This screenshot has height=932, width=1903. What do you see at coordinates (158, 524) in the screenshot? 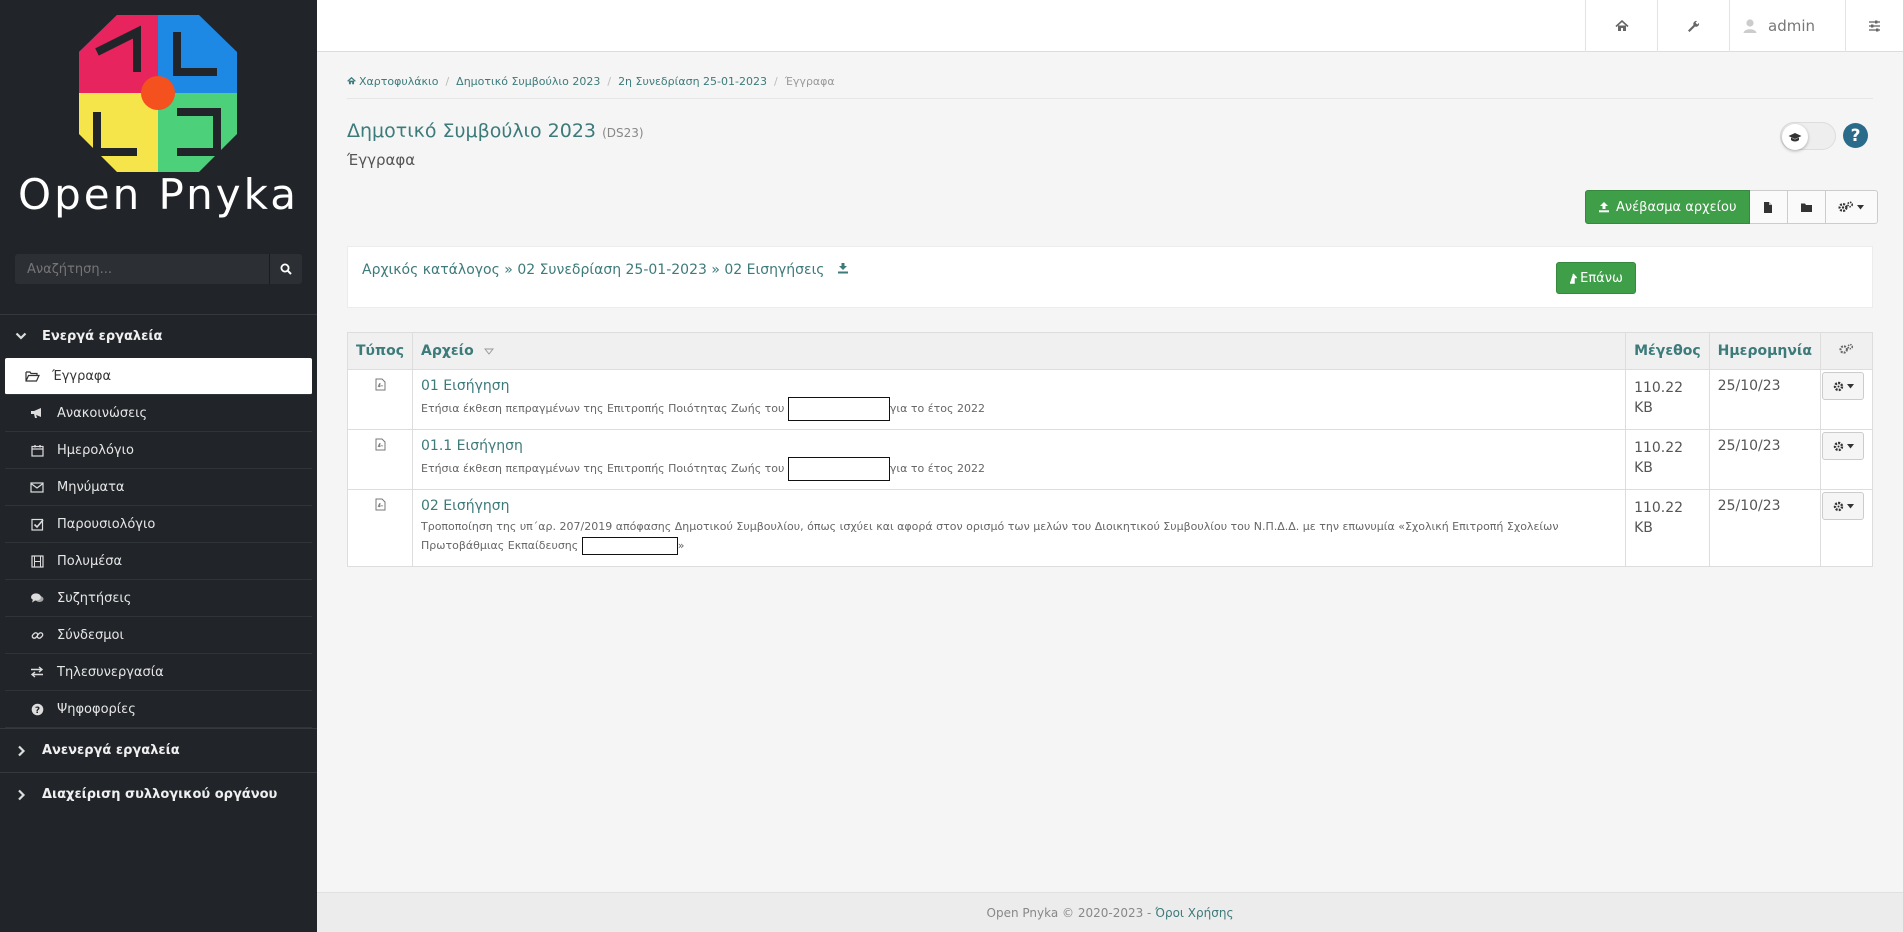
I see `sidebar-item-attendance: Παρουσιολόγιο` at bounding box center [158, 524].